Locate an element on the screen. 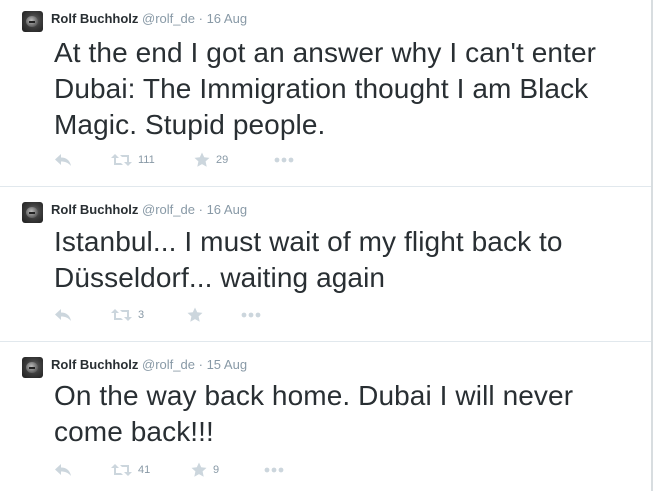  favorite-count: 9 is located at coordinates (216, 470).